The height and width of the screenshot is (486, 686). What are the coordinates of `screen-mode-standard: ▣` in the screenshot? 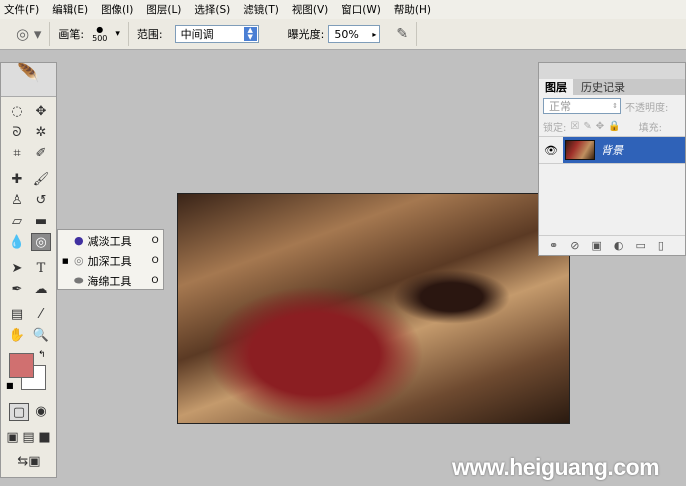 It's located at (12, 438).